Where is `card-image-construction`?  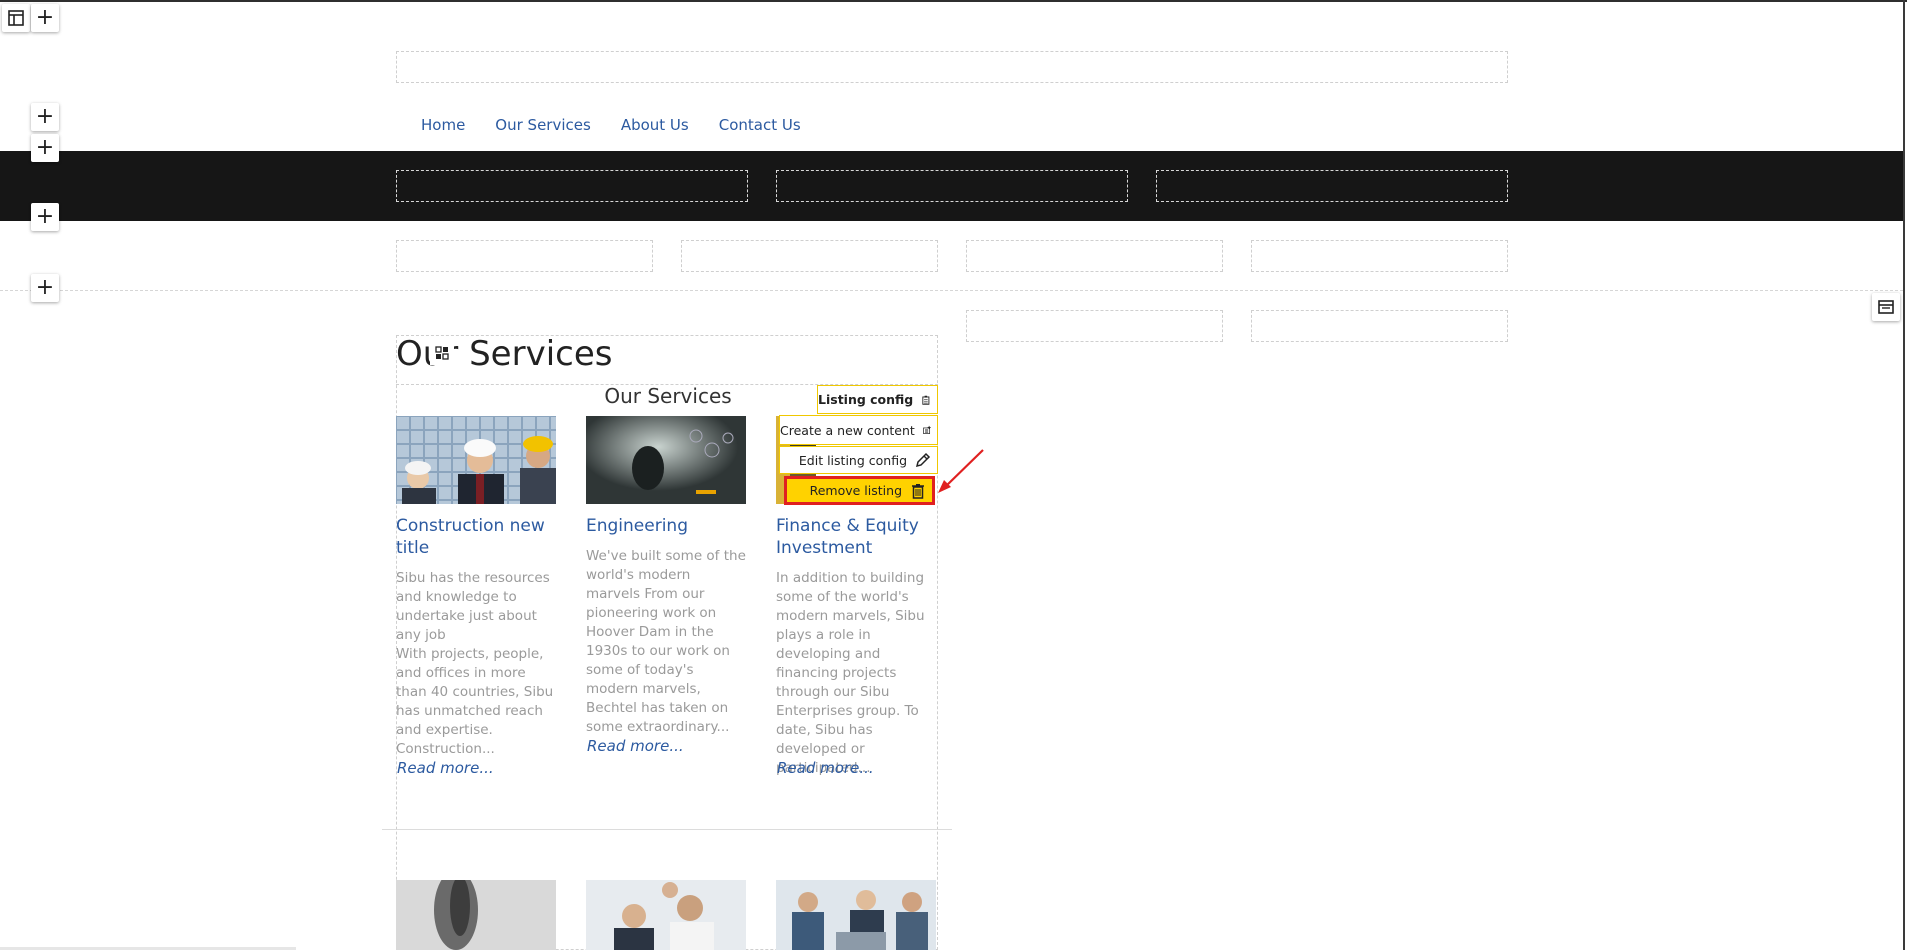
card-image-construction is located at coordinates (476, 460).